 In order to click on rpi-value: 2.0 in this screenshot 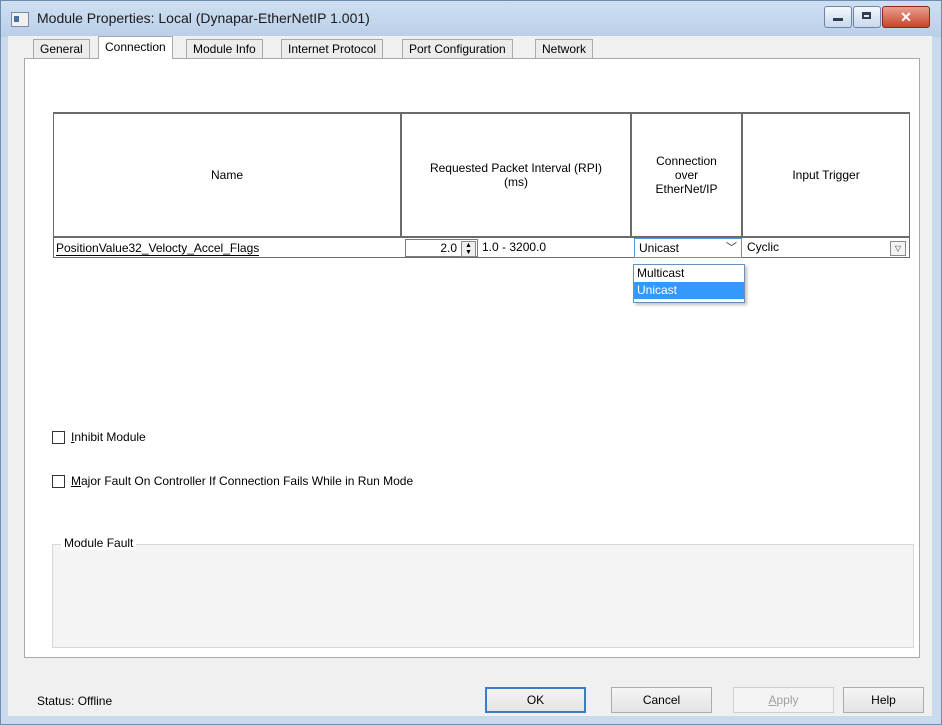, I will do `click(448, 248)`.